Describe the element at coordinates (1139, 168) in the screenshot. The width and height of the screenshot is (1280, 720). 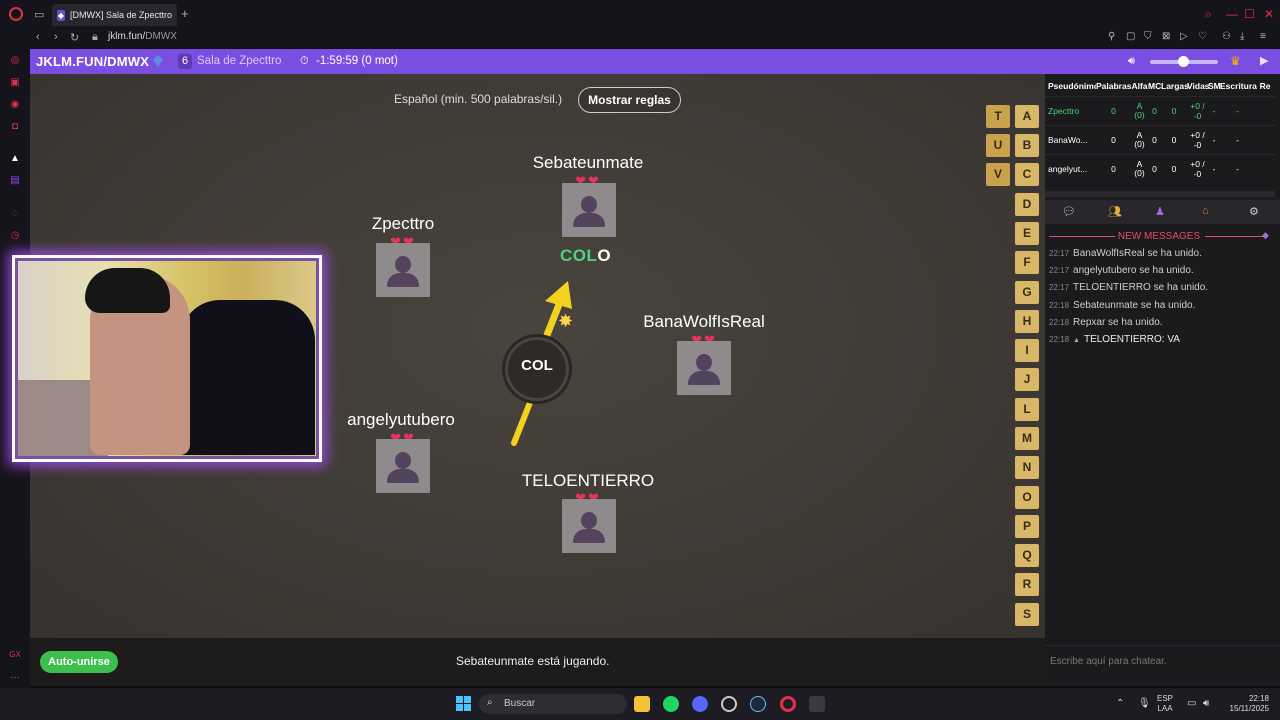
I see `table-cell: A (0)` at that location.